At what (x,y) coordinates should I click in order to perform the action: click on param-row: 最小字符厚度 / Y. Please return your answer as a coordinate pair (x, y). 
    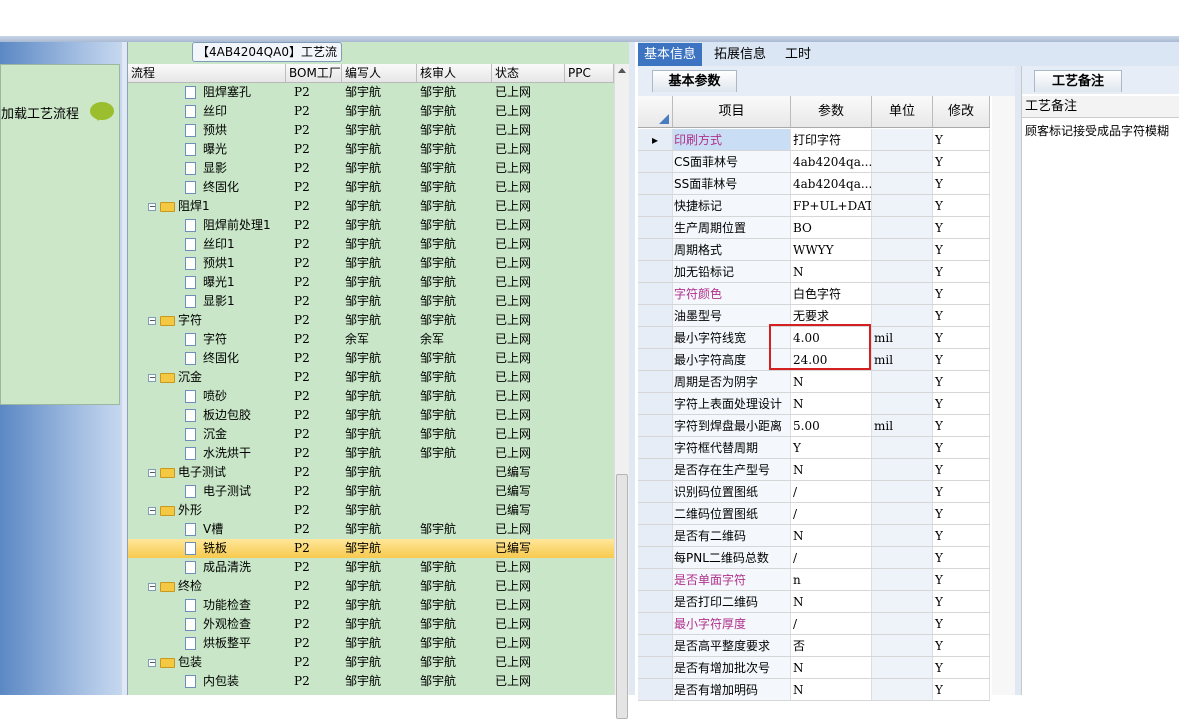
    Looking at the image, I should click on (814, 624).